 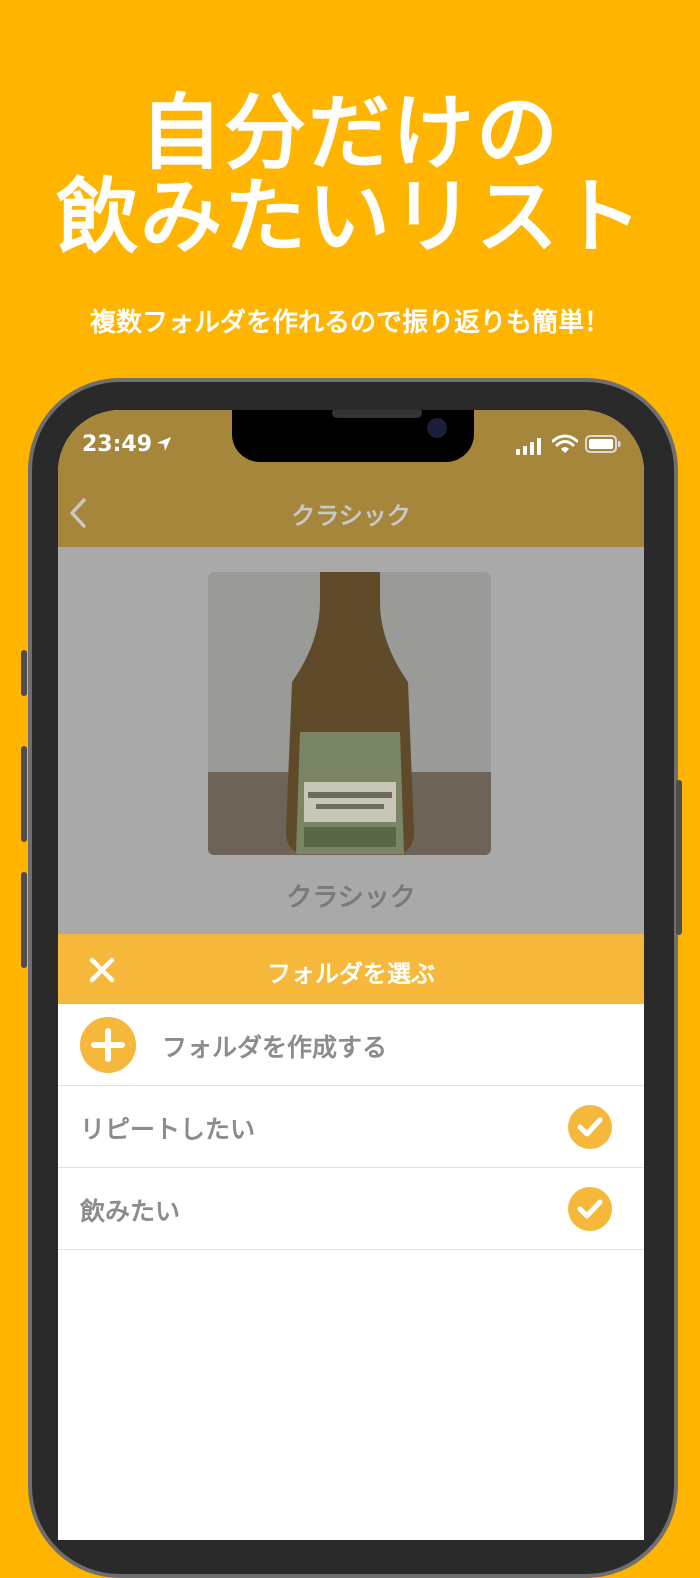 I want to click on beer-photo, so click(x=349, y=713).